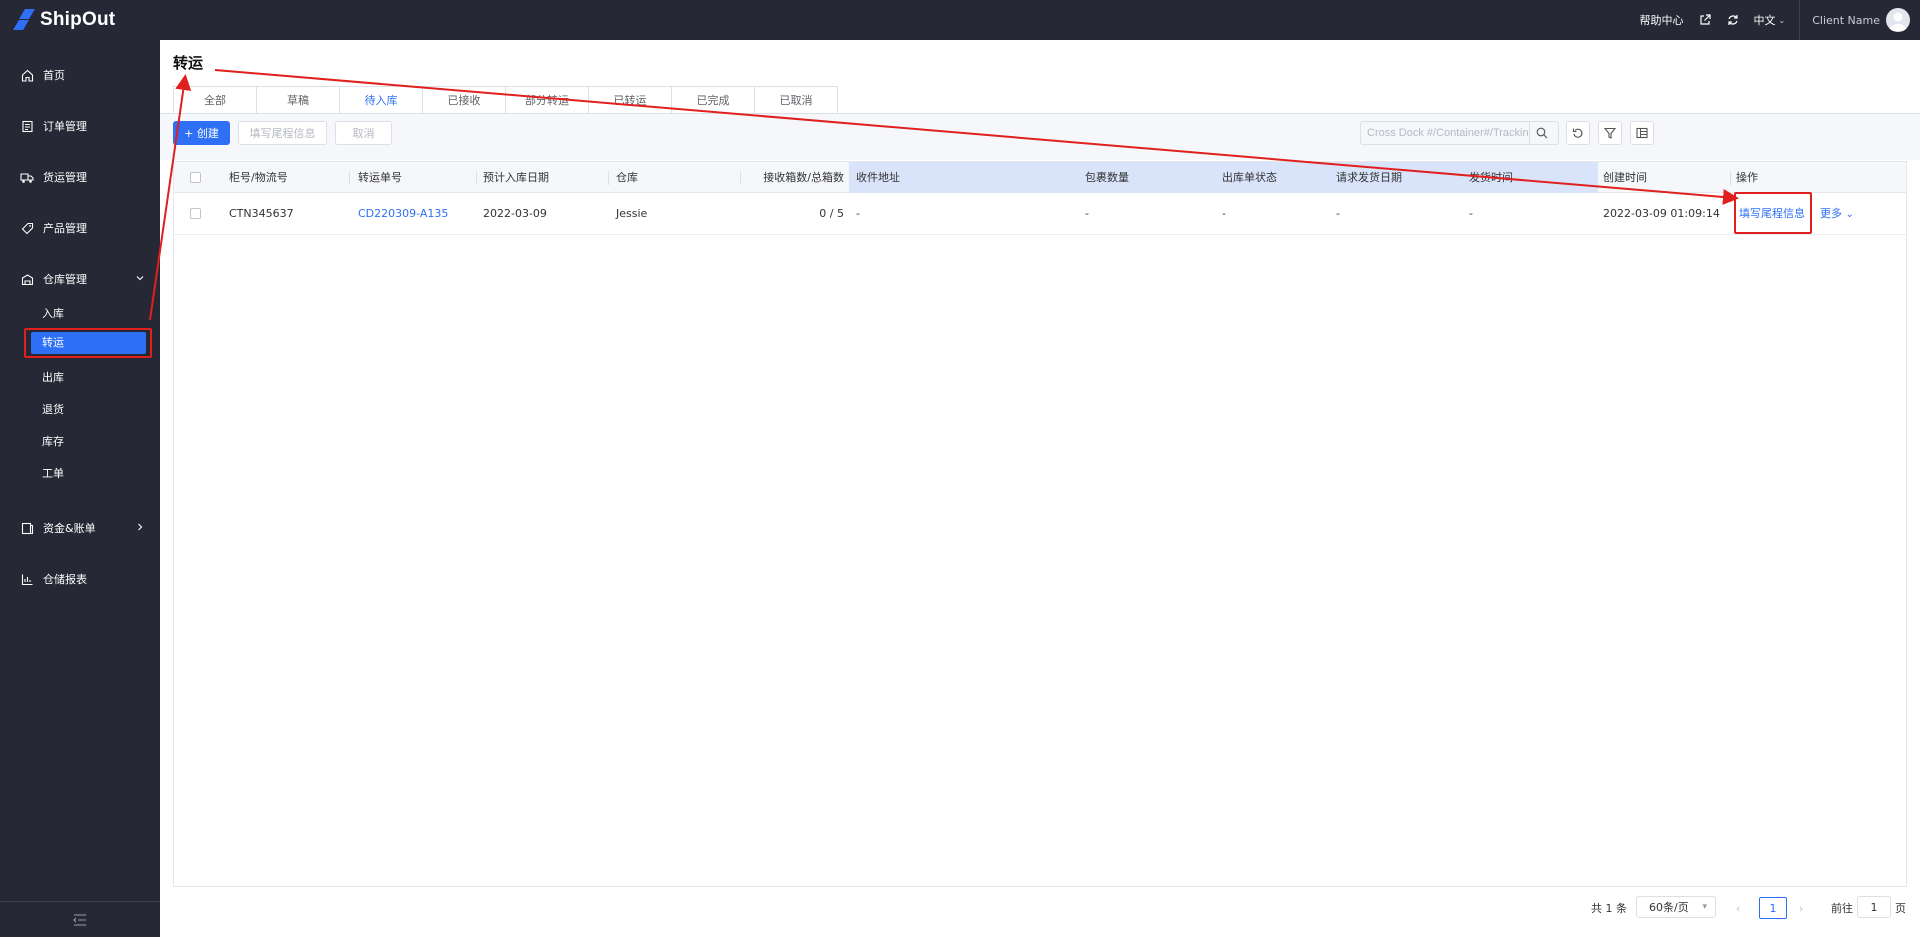  Describe the element at coordinates (27, 579) in the screenshot. I see `report-icon` at that location.